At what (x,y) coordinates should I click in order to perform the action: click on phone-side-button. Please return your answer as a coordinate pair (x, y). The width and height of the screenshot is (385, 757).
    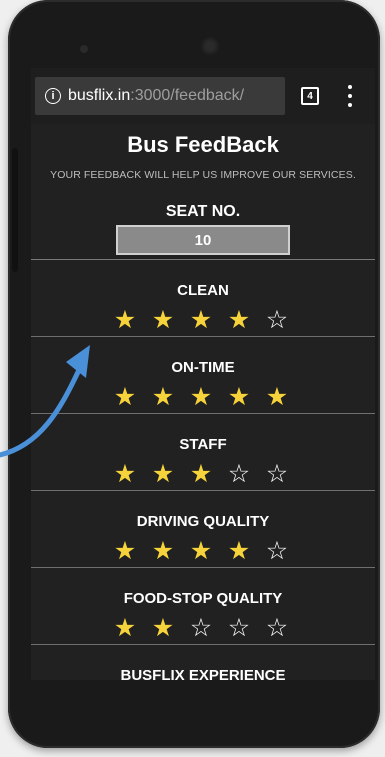
    Looking at the image, I should click on (15, 210).